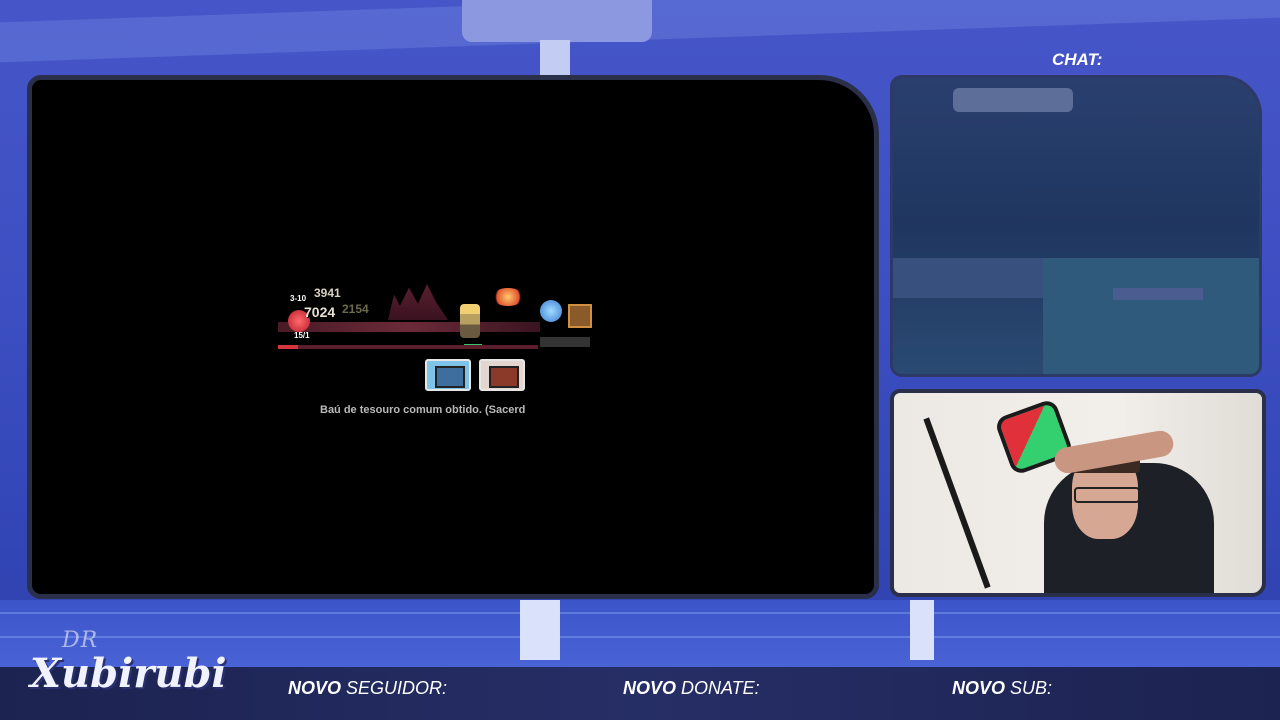 The image size is (1280, 720). I want to click on chat-title: CHAT:, so click(1077, 59).